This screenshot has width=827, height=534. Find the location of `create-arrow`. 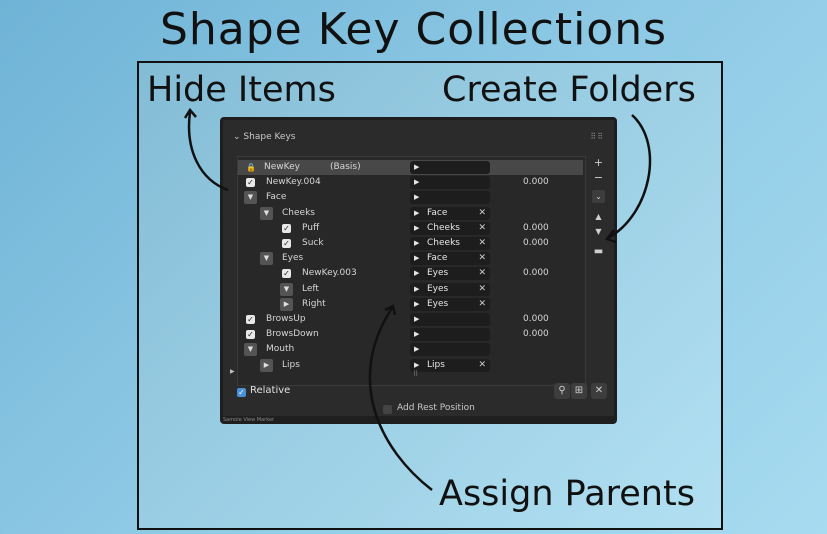

create-arrow is located at coordinates (629, 177).